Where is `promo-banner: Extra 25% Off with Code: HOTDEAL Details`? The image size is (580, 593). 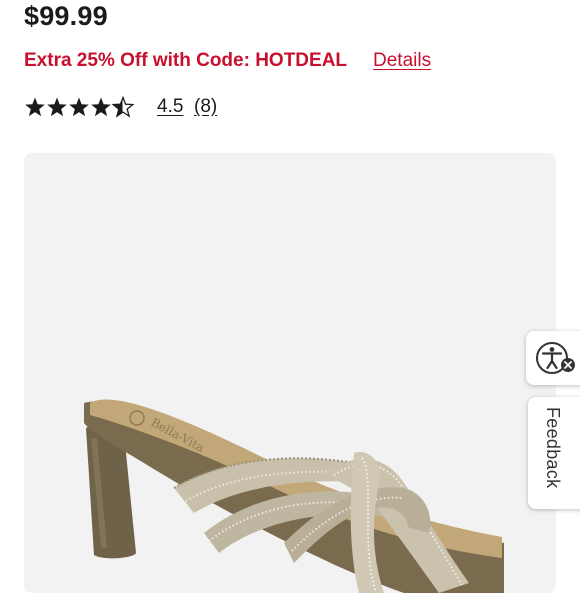 promo-banner: Extra 25% Off with Code: HOTDEAL Details is located at coordinates (294, 63).